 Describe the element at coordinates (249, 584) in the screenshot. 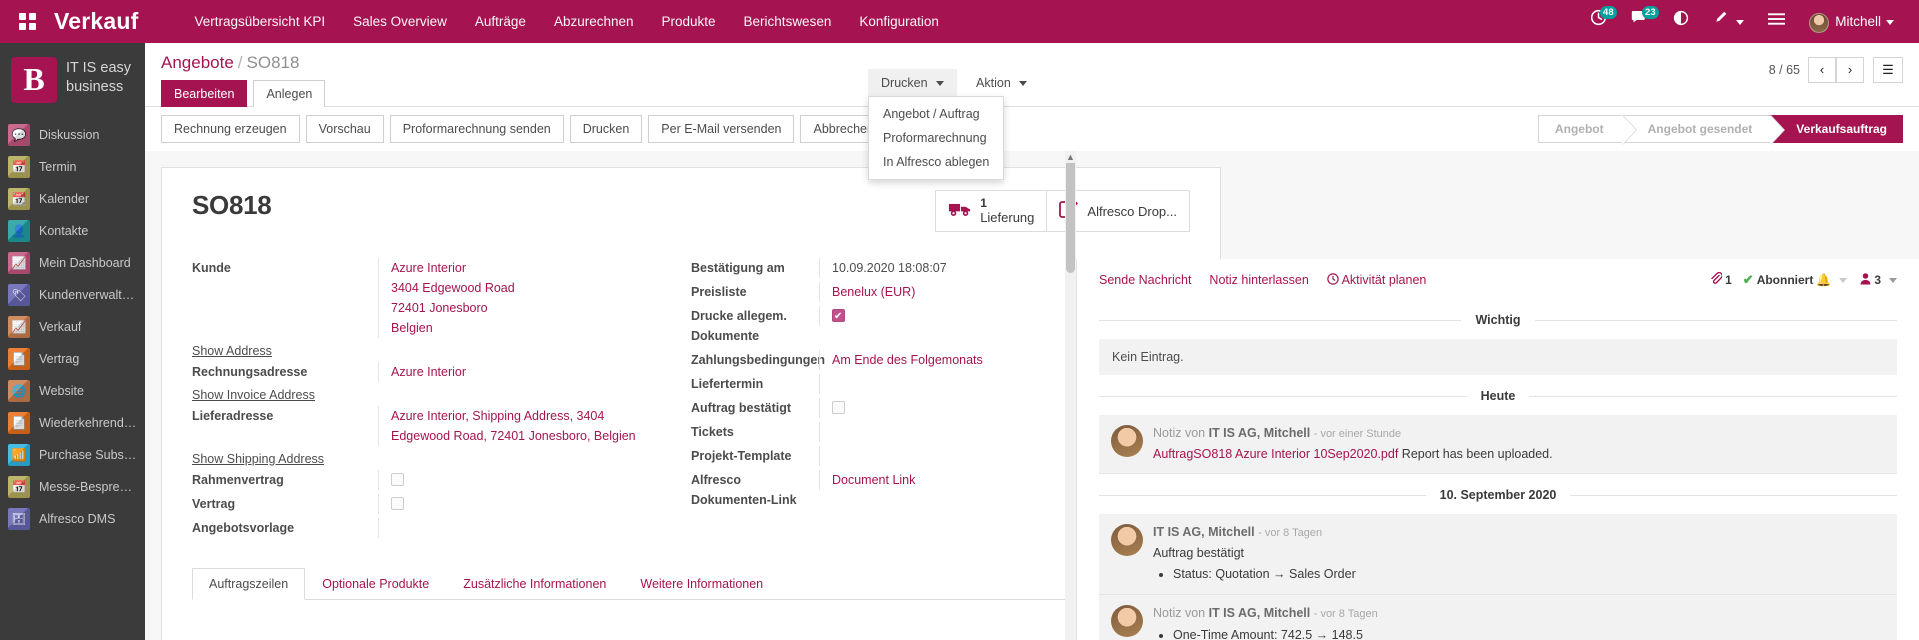

I see `tab-auftragszeilen: Auftragszeilen` at that location.